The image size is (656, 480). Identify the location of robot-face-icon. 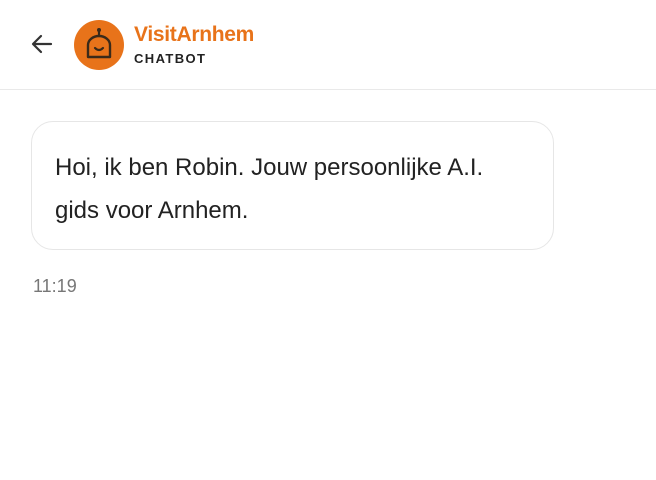
(99, 43).